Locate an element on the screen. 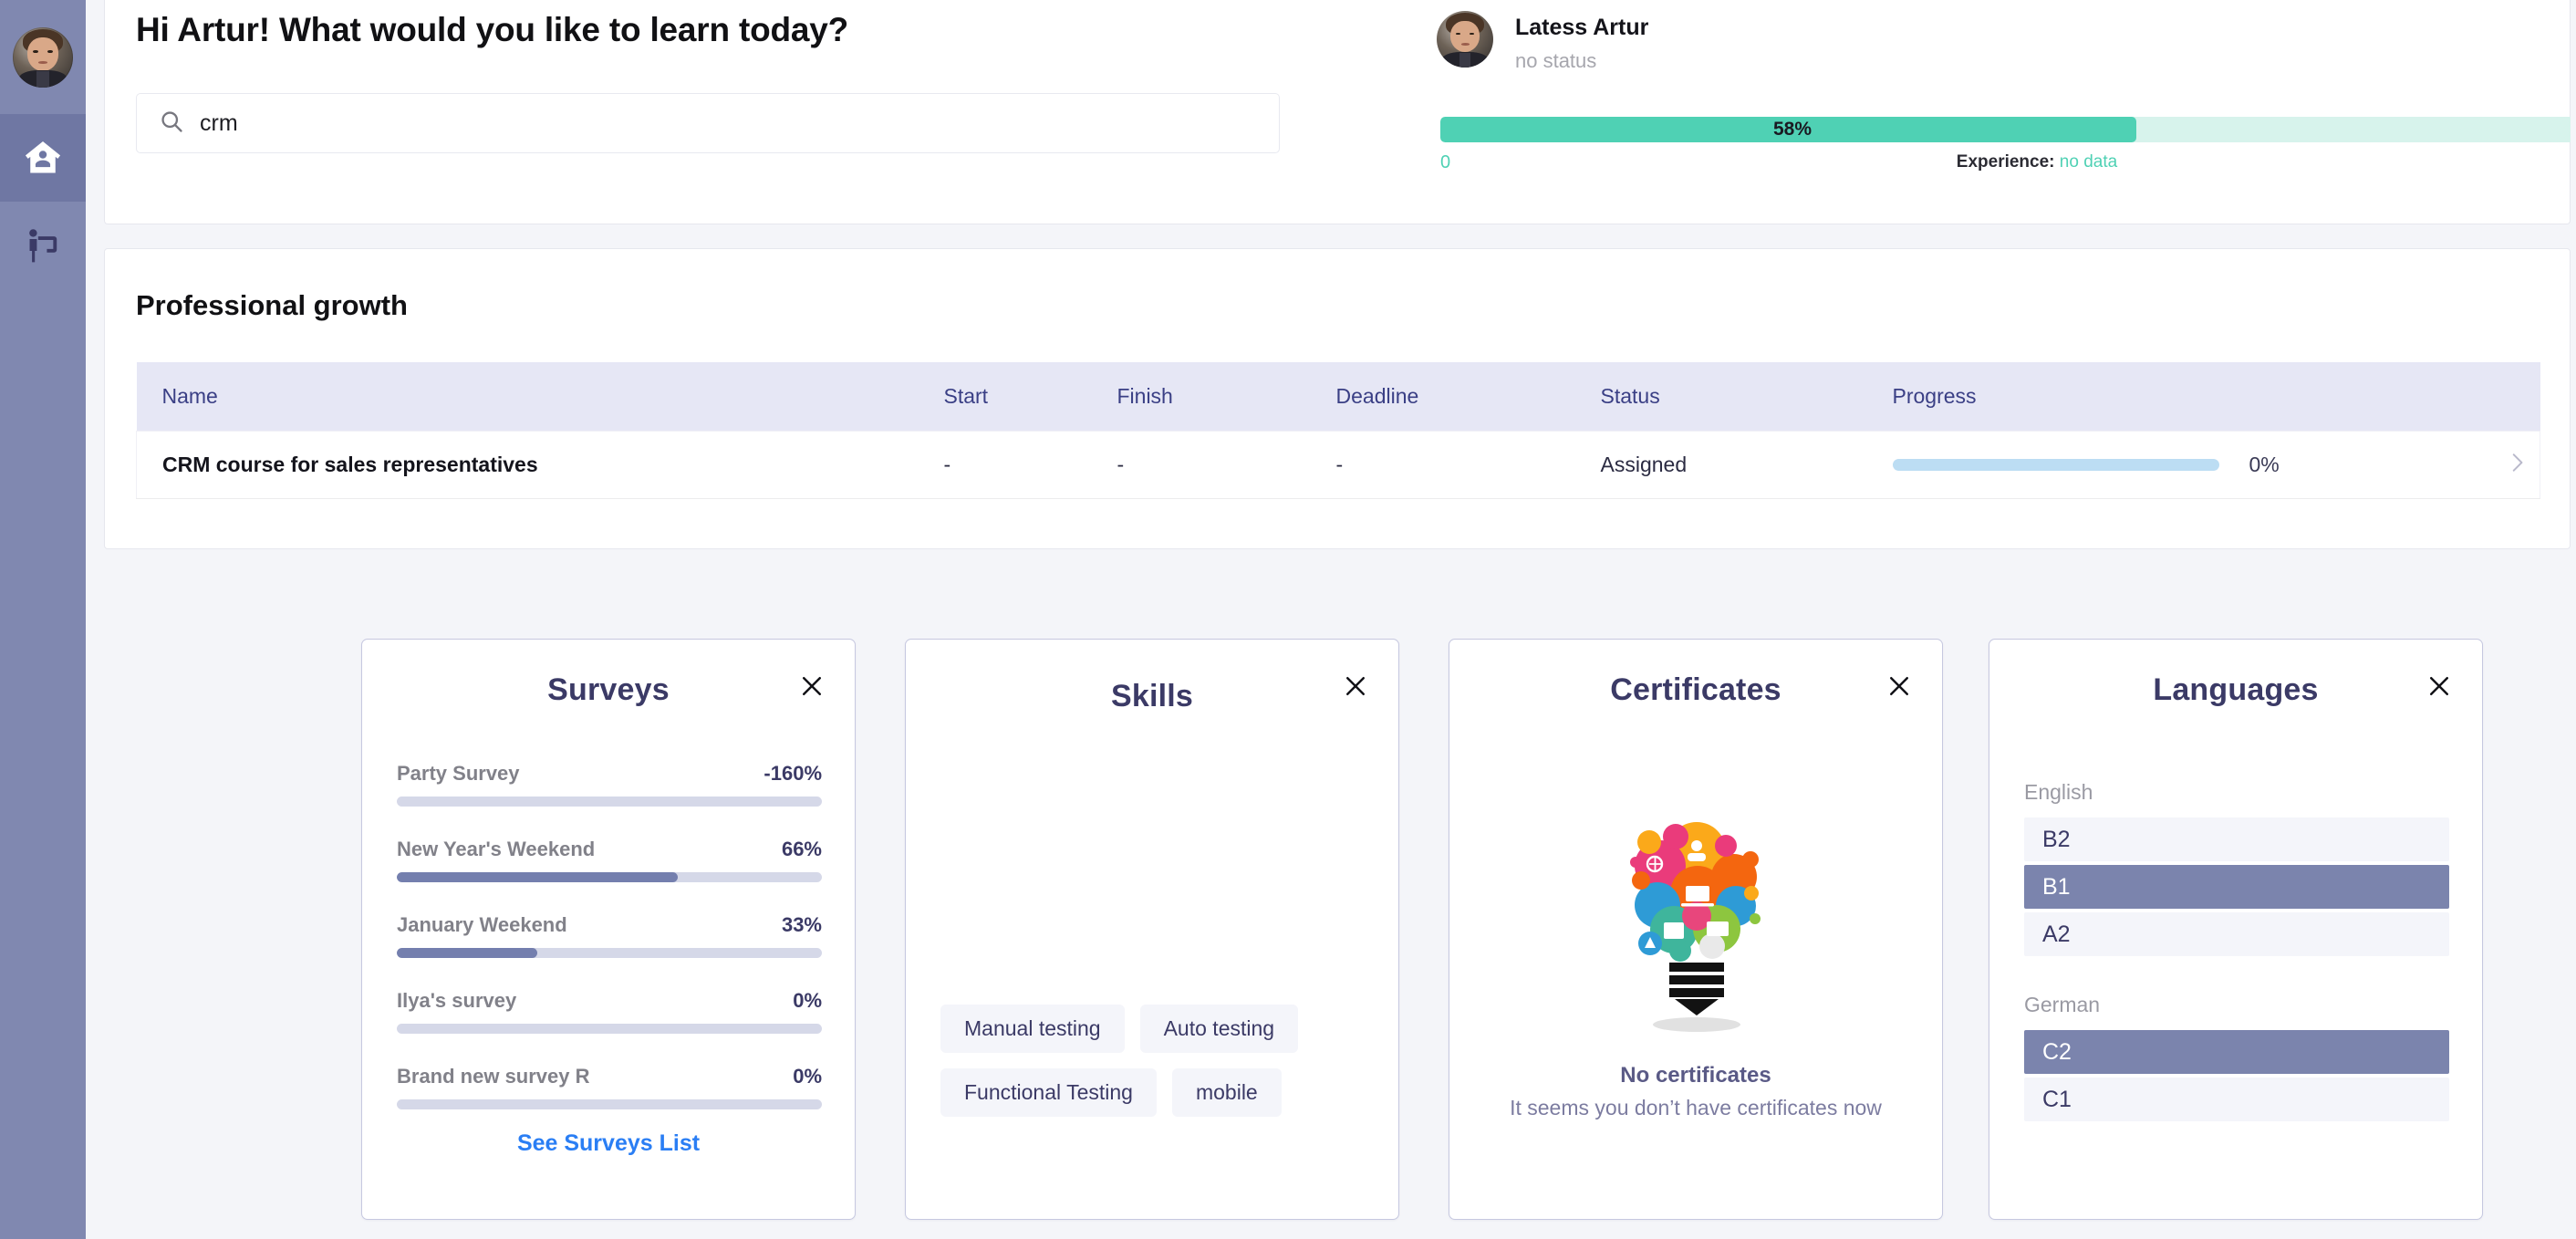  sidebar-avatar is located at coordinates (43, 57).